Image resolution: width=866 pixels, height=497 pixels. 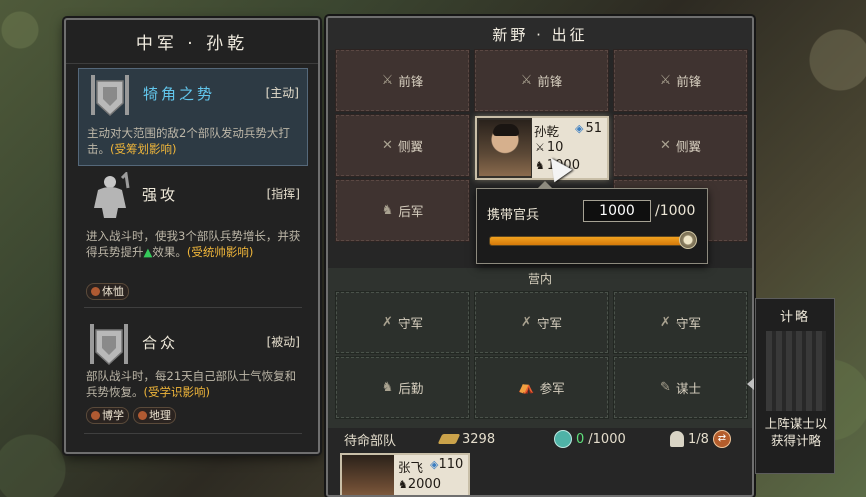 I want to click on slot-logistics: ♞ 后勤, so click(x=402, y=387).